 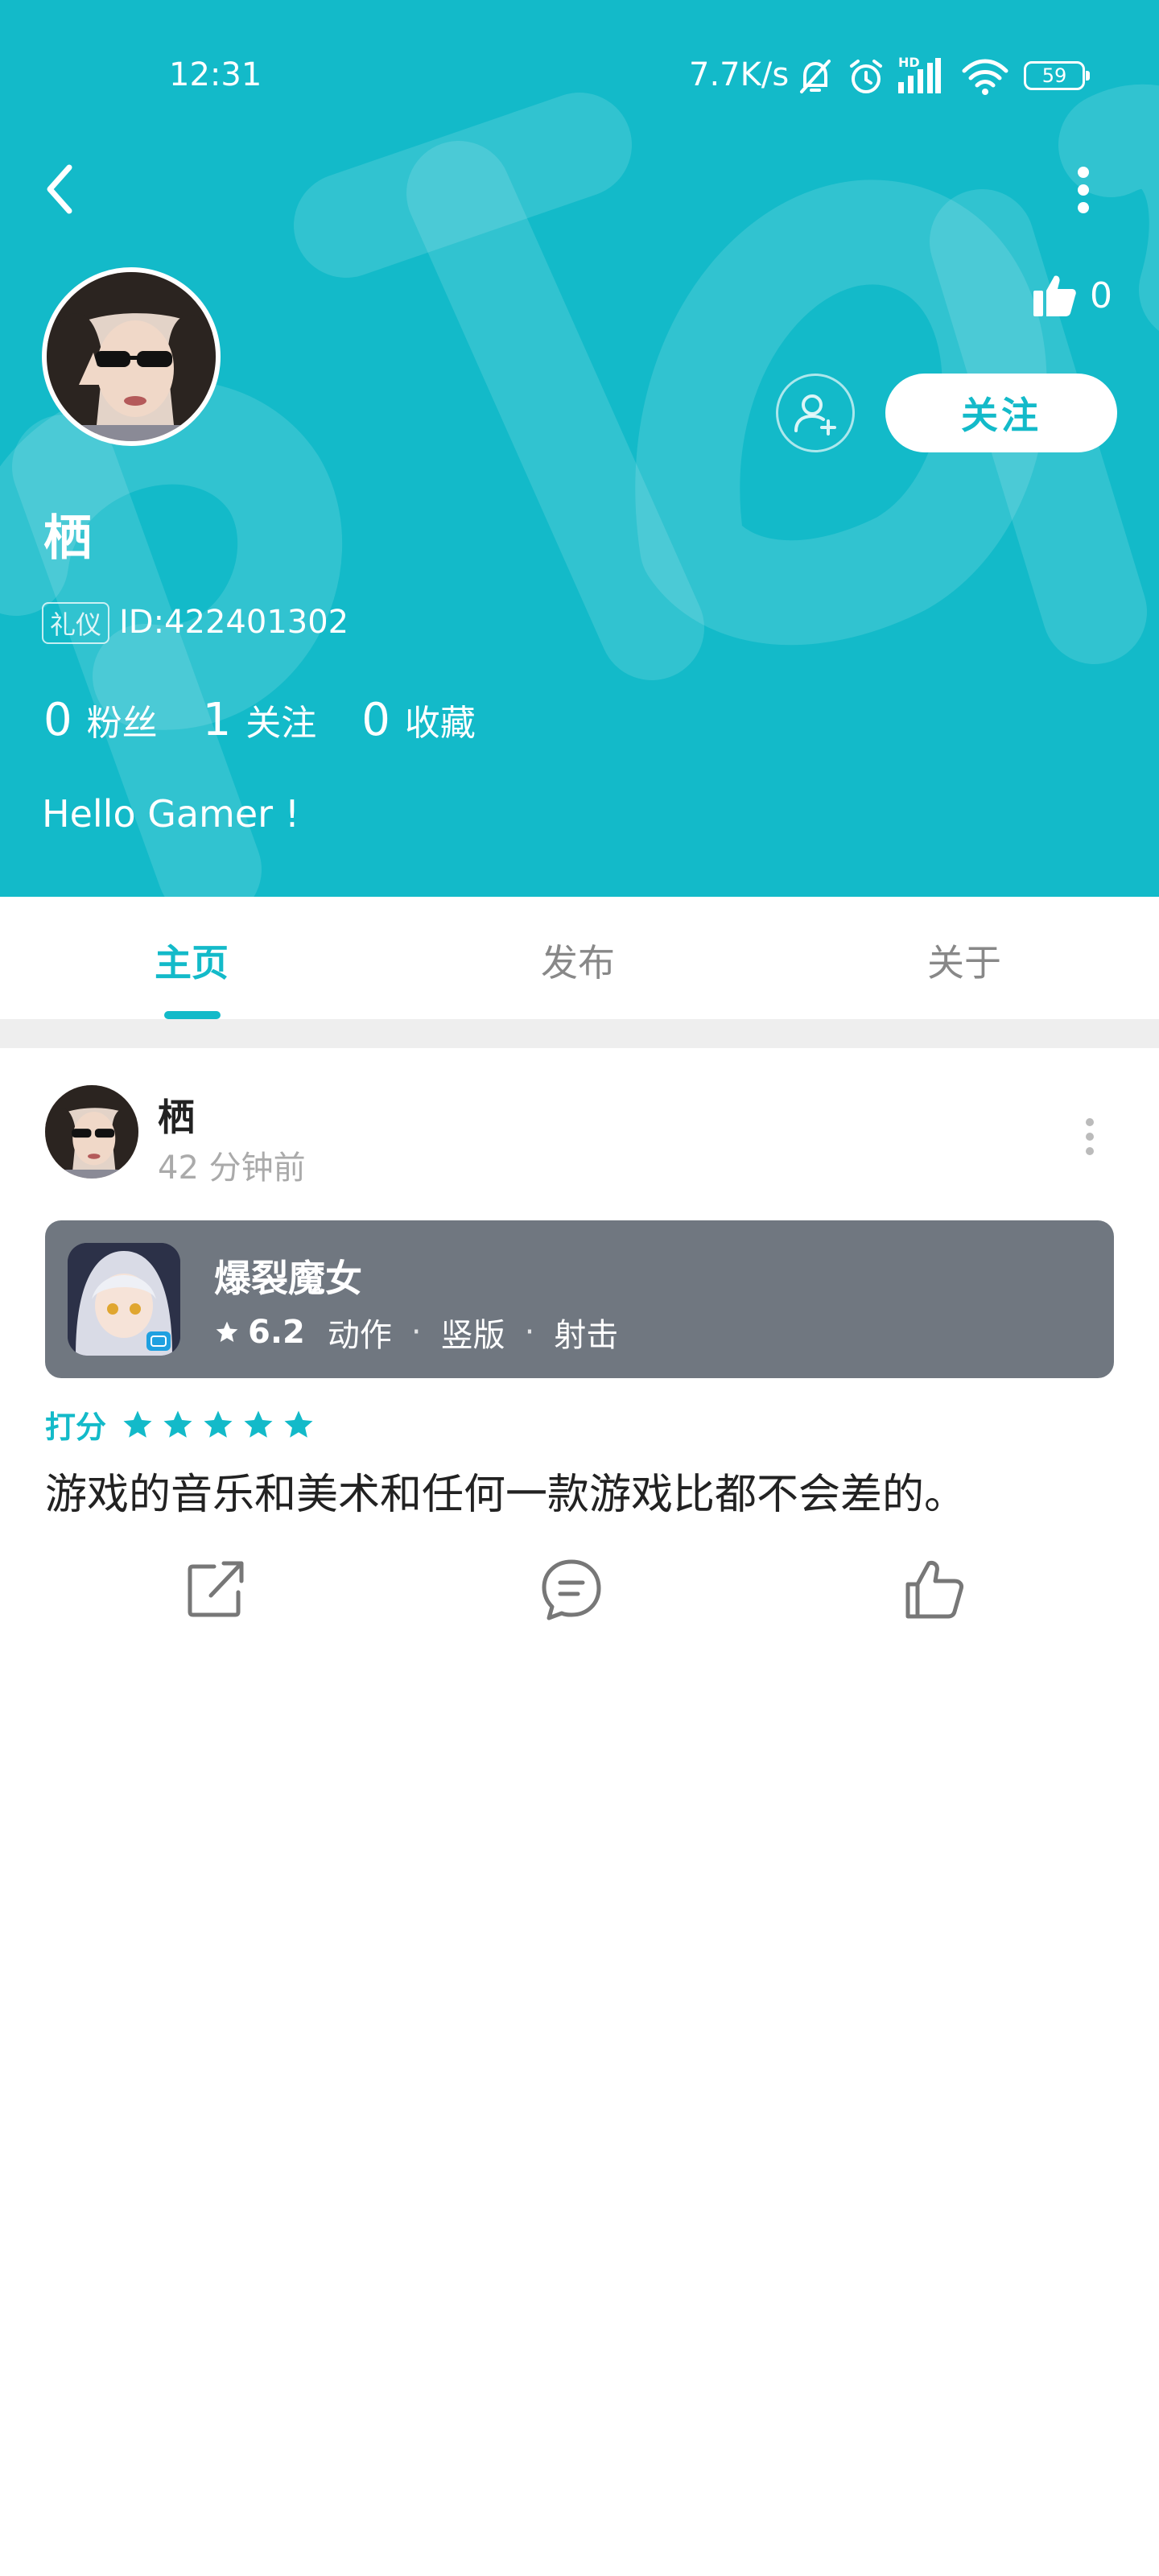 I want to click on like-counter: 0, so click(x=1071, y=295).